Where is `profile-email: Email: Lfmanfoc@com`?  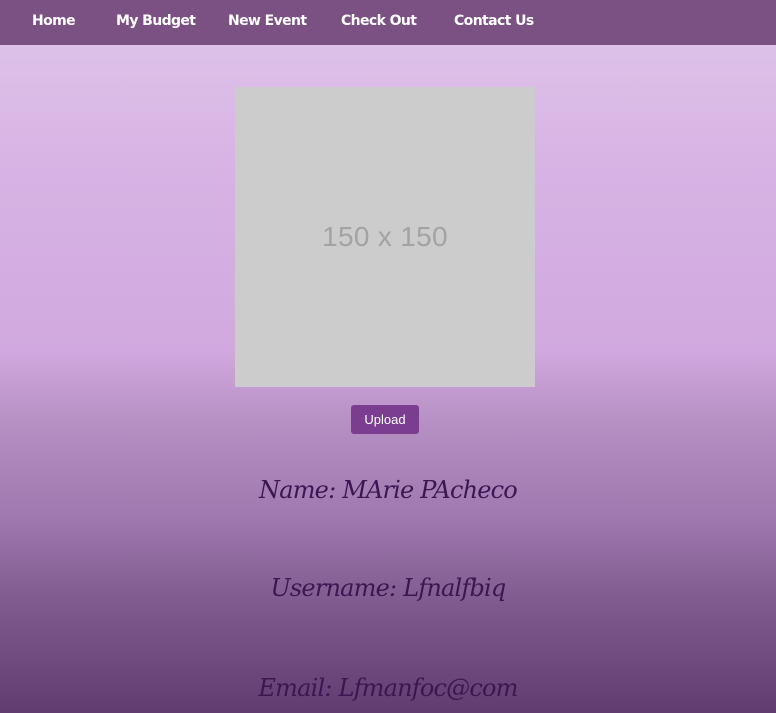 profile-email: Email: Lfmanfoc@com is located at coordinates (388, 688).